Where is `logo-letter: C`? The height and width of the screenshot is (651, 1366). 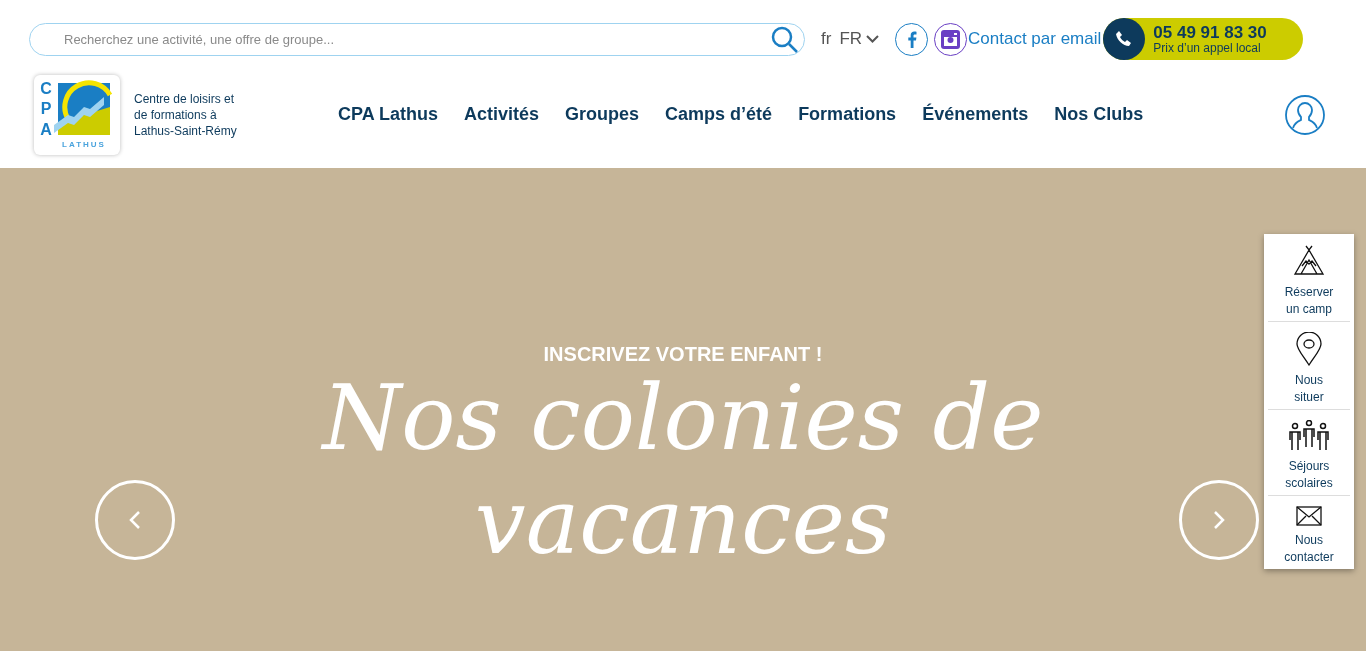
logo-letter: C is located at coordinates (46, 88).